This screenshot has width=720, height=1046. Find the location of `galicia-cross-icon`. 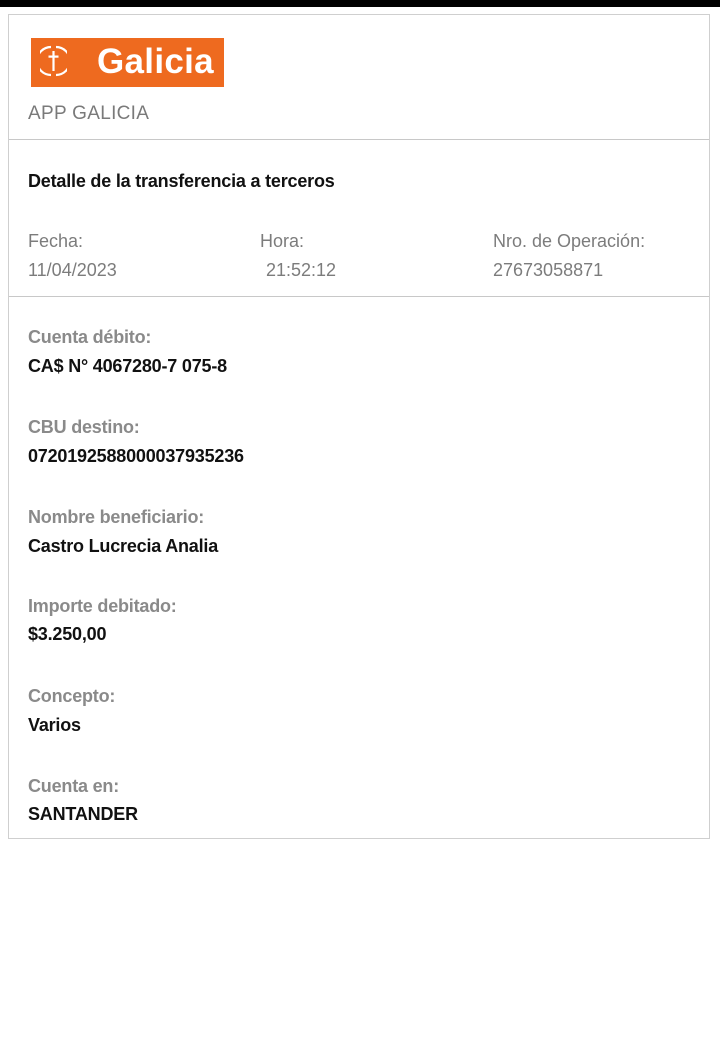

galicia-cross-icon is located at coordinates (53, 61).